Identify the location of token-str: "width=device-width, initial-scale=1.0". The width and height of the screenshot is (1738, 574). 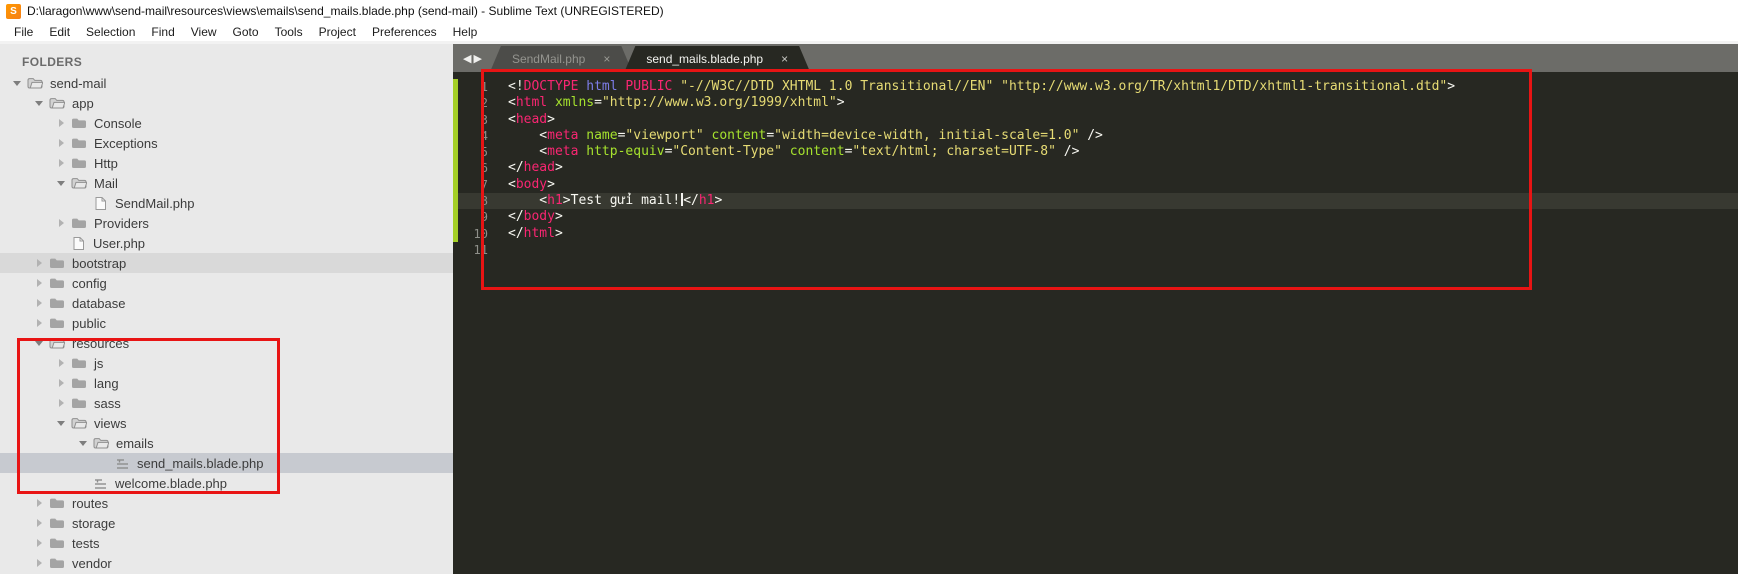
(927, 135).